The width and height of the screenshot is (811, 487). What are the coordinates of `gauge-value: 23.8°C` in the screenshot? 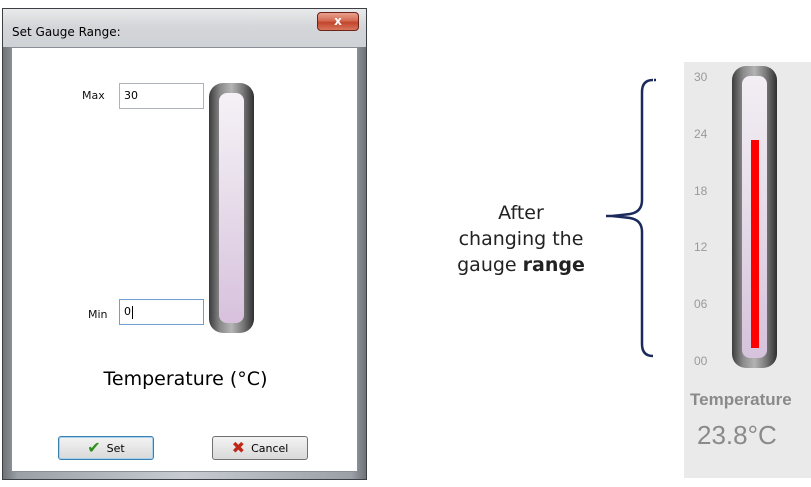 It's located at (737, 435).